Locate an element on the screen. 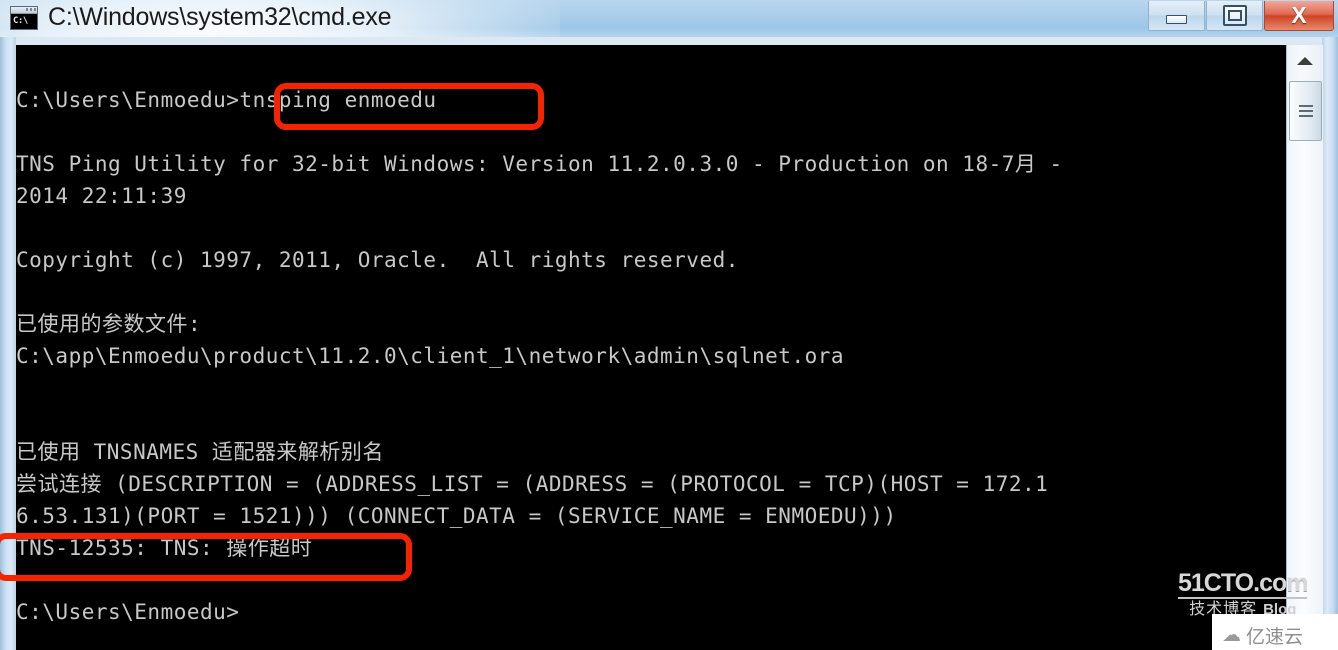 This screenshot has width=1338, height=650. maximize-button is located at coordinates (1234, 16).